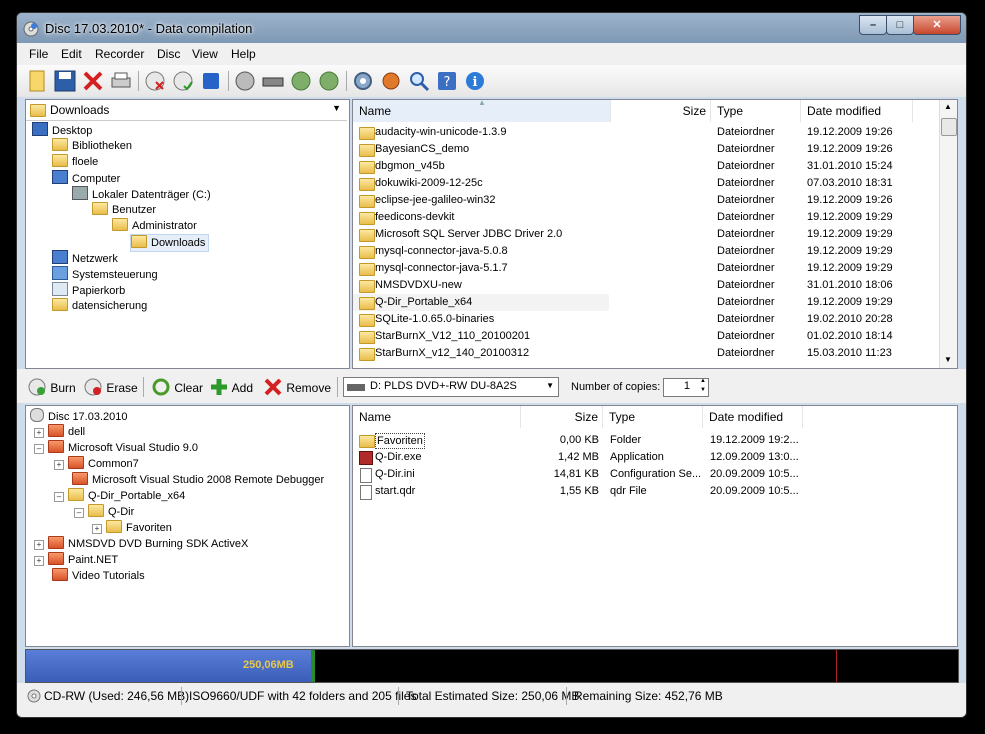  Describe the element at coordinates (703, 381) in the screenshot. I see `stepper-up-icon: ▲` at that location.